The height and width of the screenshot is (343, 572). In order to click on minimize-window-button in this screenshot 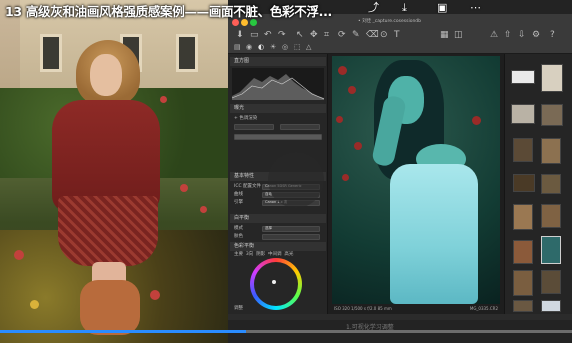, I will do `click(244, 22)`.